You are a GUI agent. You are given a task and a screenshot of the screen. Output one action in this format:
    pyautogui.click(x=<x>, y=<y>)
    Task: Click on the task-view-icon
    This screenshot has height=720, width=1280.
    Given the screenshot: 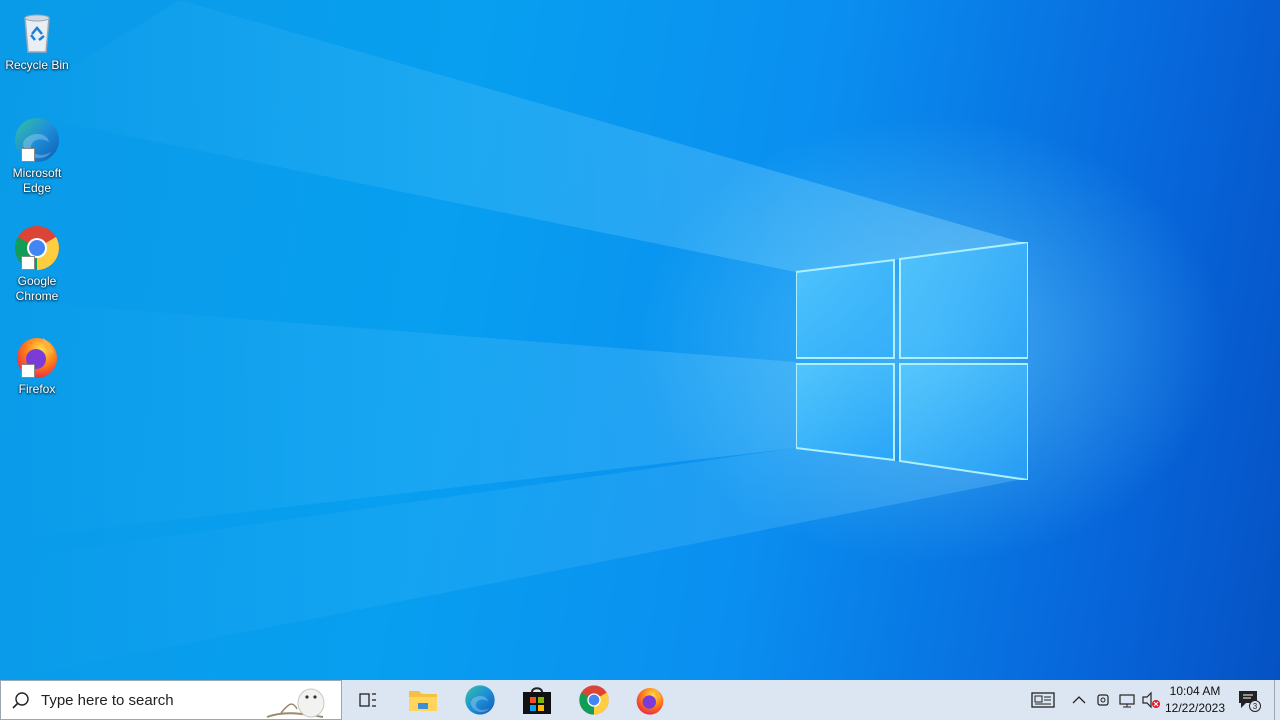 What is the action you would take?
    pyautogui.click(x=367, y=700)
    